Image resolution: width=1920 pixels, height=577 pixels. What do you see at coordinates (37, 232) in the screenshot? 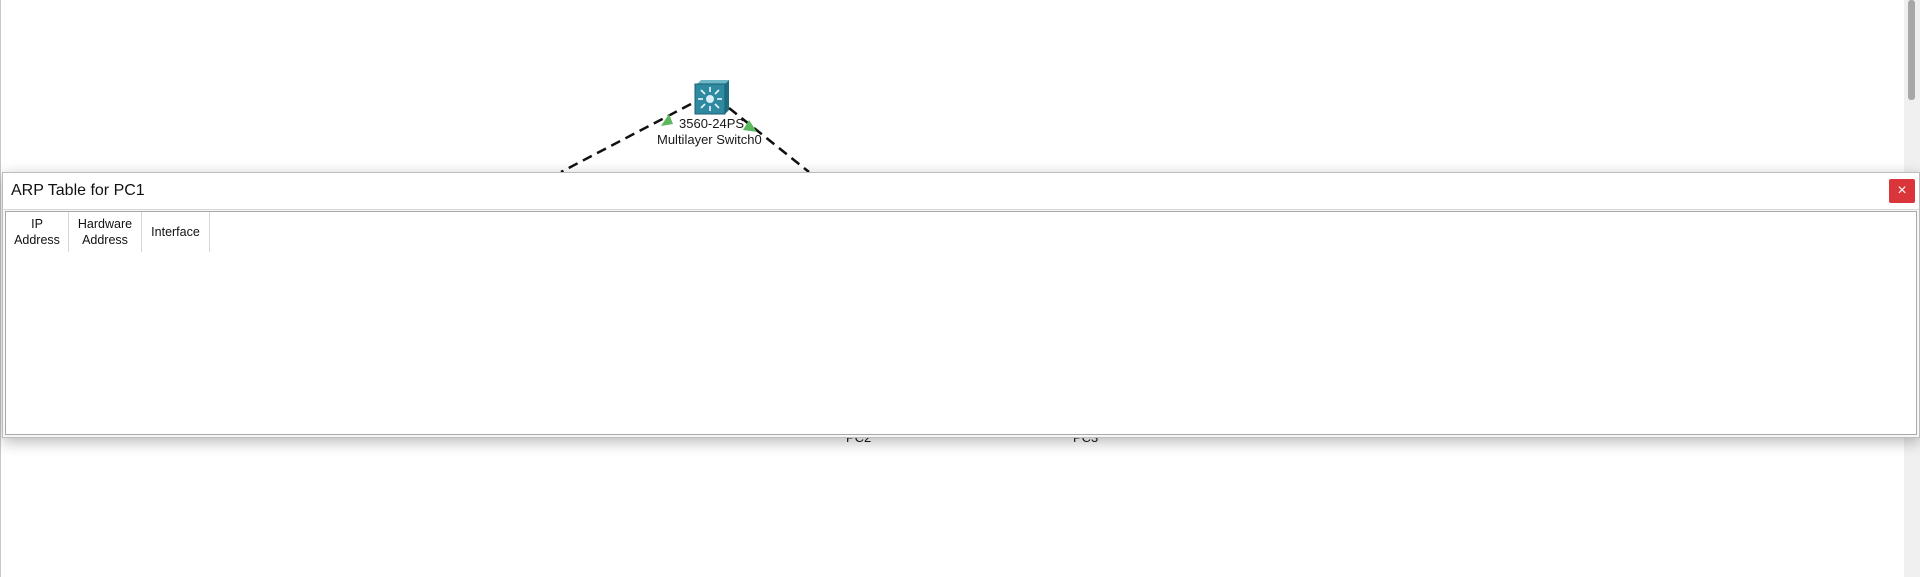
I see `column-header-ip-address: IP Address` at bounding box center [37, 232].